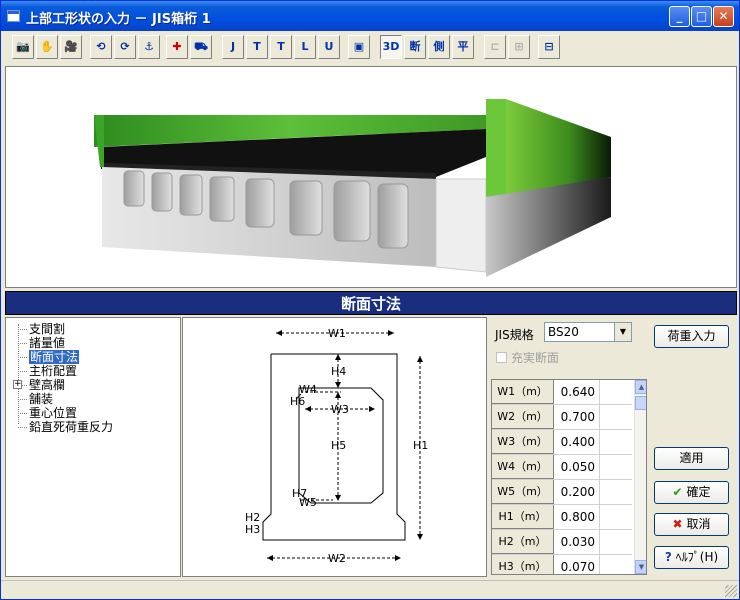 The height and width of the screenshot is (600, 740). What do you see at coordinates (577, 492) in the screenshot?
I see `value-cell: 0.200` at bounding box center [577, 492].